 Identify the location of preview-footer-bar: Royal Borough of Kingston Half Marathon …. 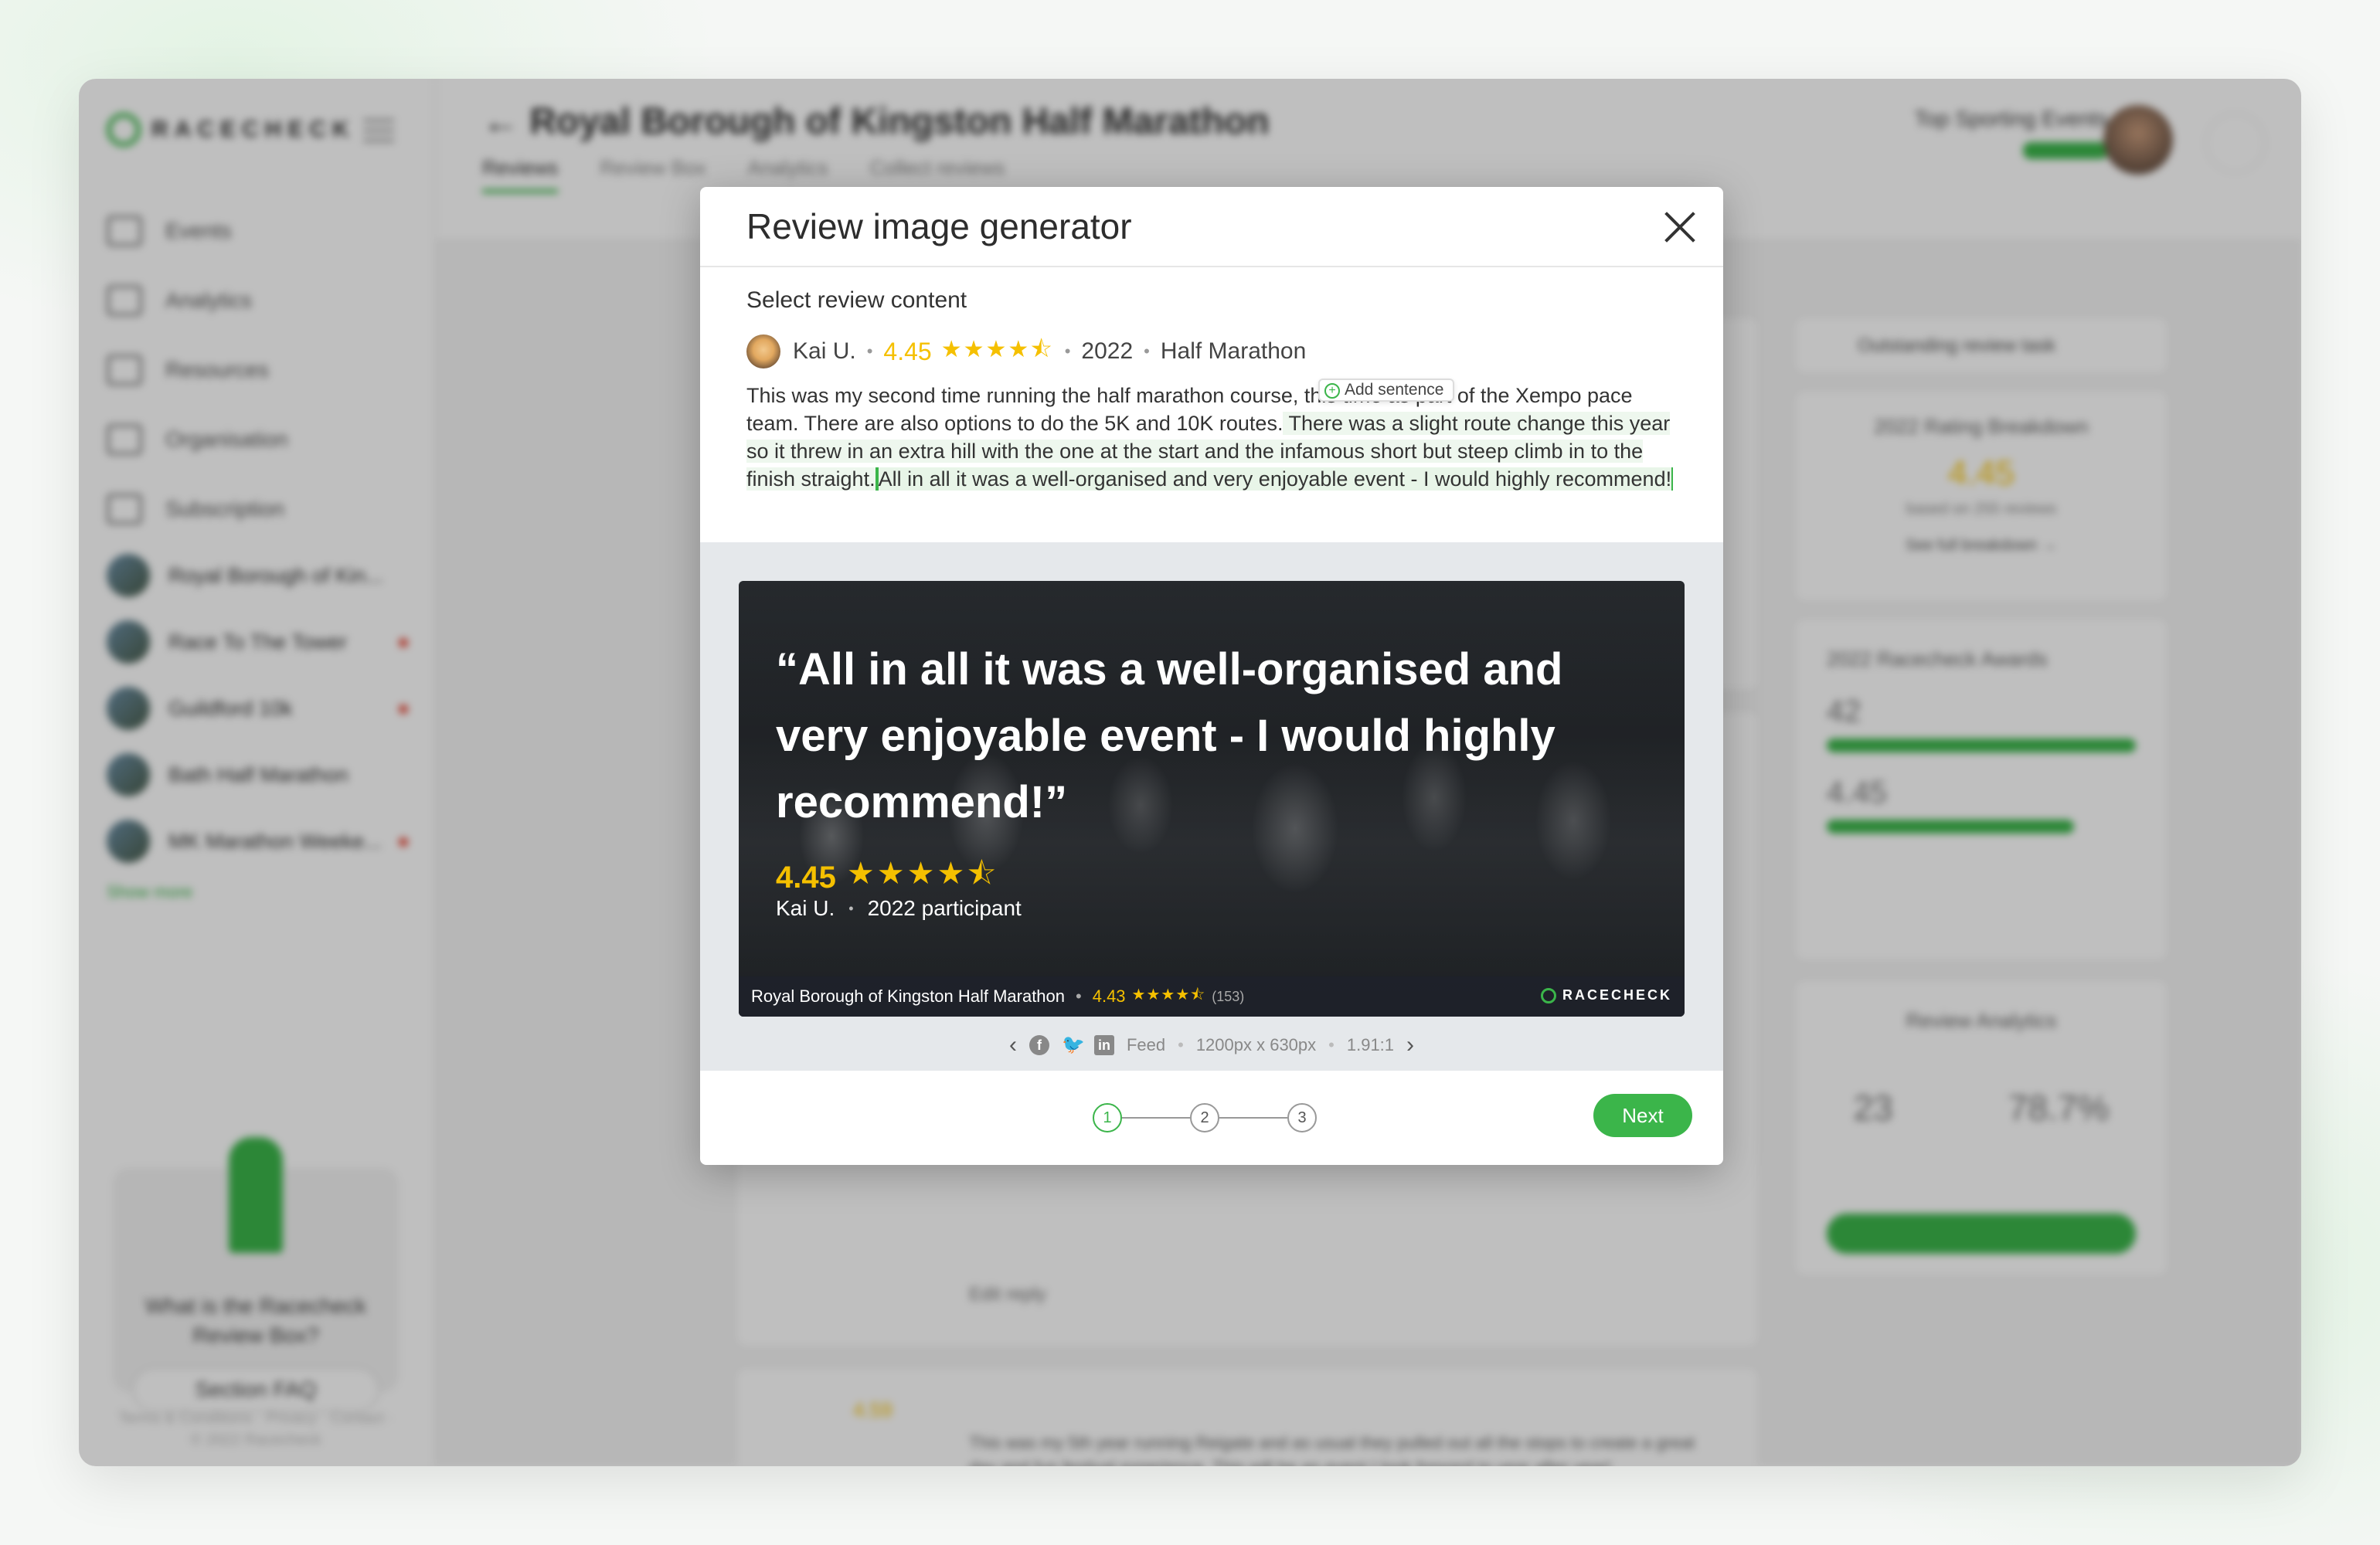
(1212, 996).